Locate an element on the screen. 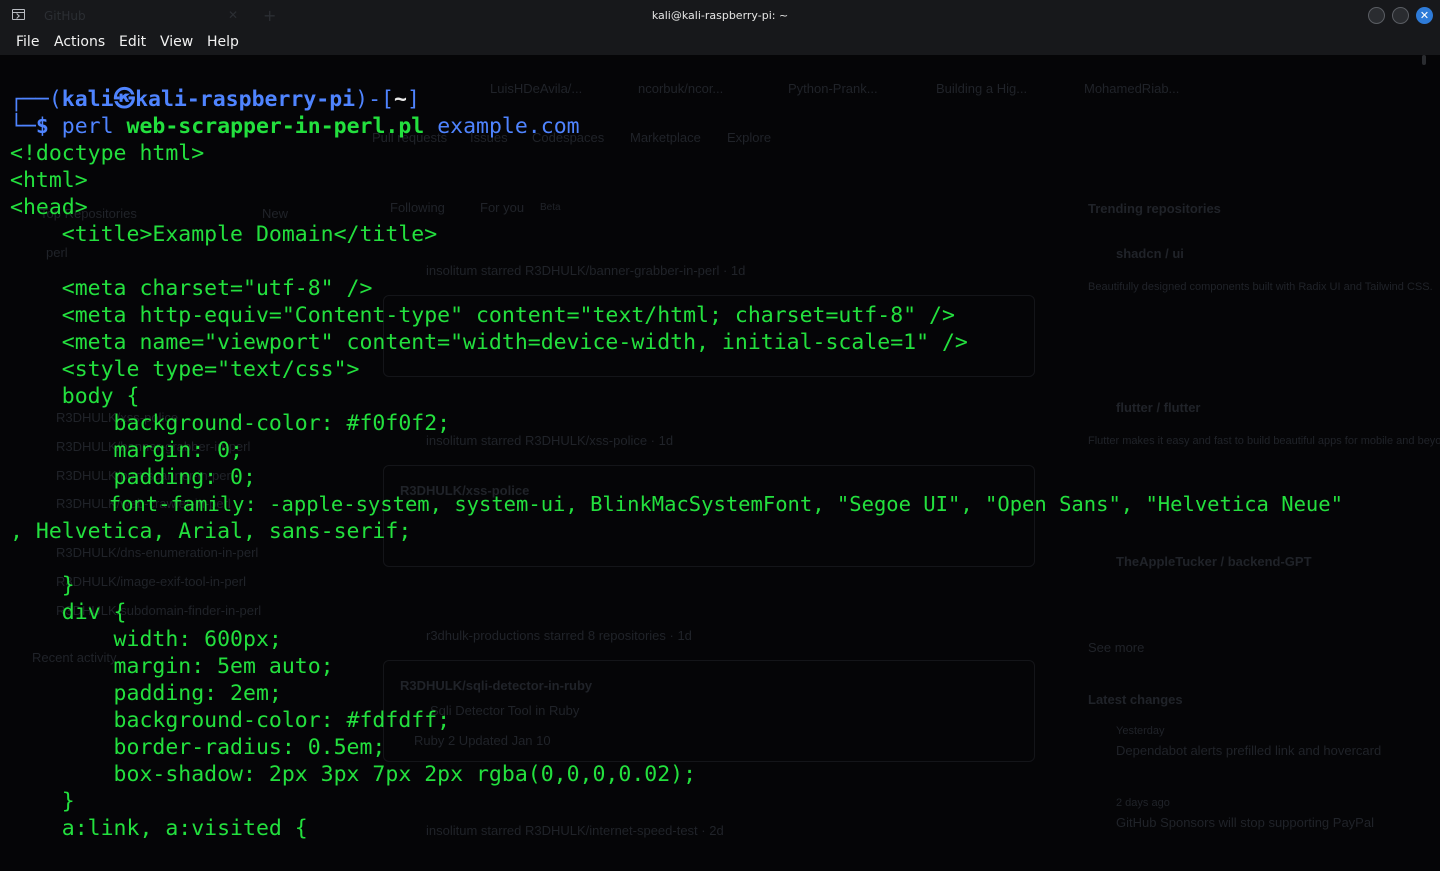 The width and height of the screenshot is (1440, 871). minimize-button is located at coordinates (1376, 15).